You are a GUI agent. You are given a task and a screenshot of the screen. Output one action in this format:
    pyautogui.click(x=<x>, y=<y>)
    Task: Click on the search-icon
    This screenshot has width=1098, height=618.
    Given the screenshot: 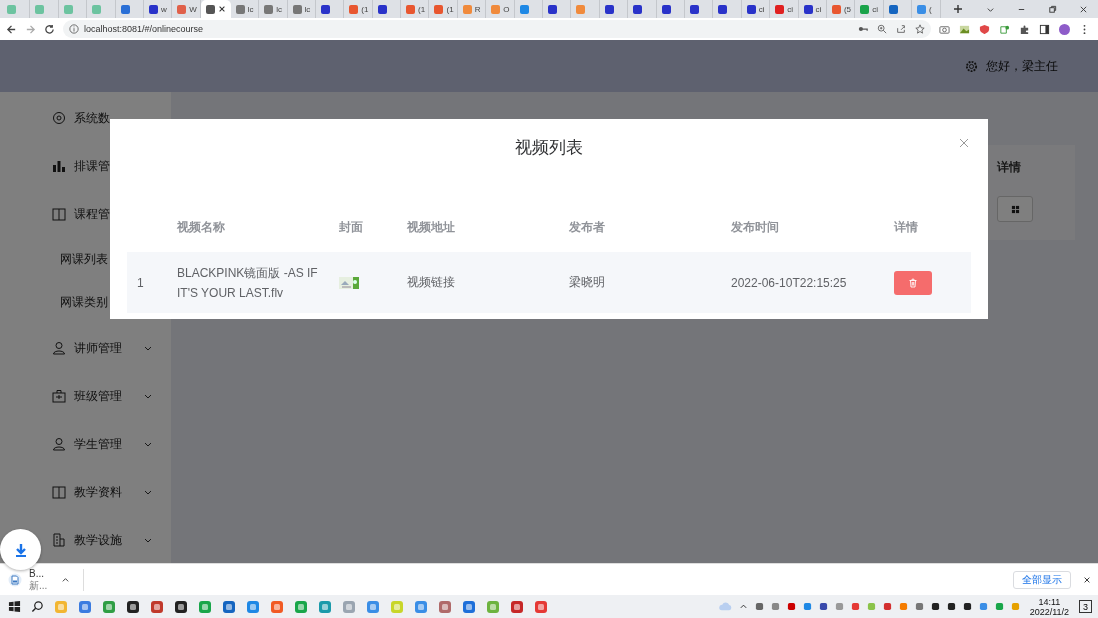 What is the action you would take?
    pyautogui.click(x=37, y=606)
    